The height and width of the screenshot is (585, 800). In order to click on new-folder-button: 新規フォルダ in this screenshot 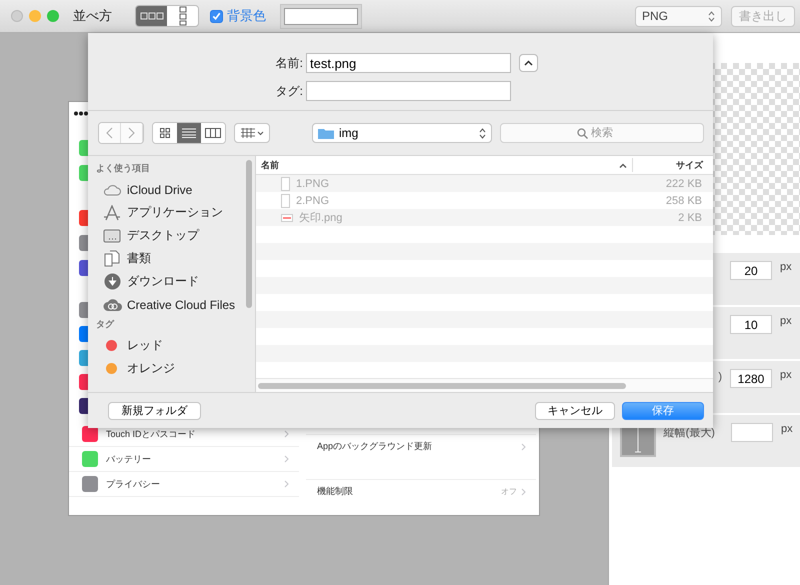, I will do `click(154, 411)`.